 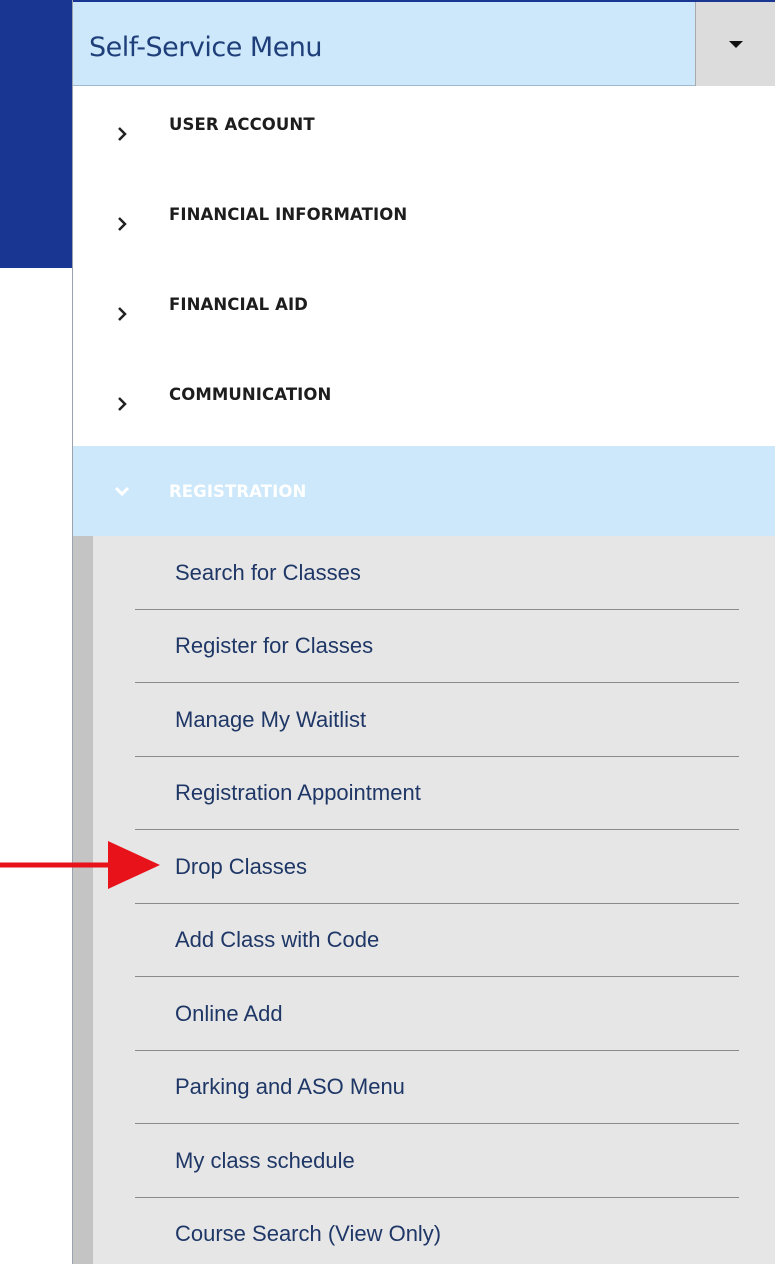 What do you see at coordinates (241, 866) in the screenshot?
I see `submenu-item-label: Drop Classes` at bounding box center [241, 866].